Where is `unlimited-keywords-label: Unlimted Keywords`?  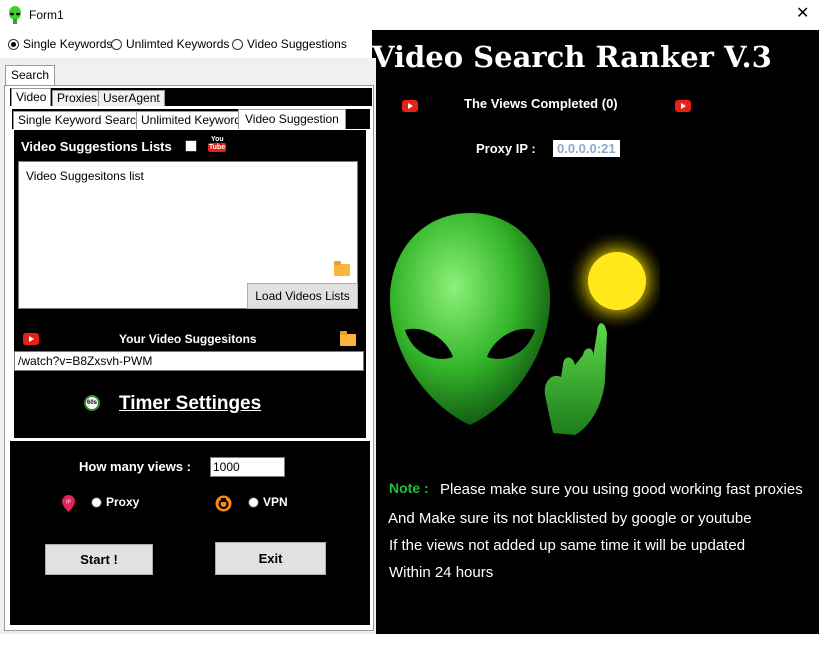 unlimited-keywords-label: Unlimted Keywords is located at coordinates (178, 44).